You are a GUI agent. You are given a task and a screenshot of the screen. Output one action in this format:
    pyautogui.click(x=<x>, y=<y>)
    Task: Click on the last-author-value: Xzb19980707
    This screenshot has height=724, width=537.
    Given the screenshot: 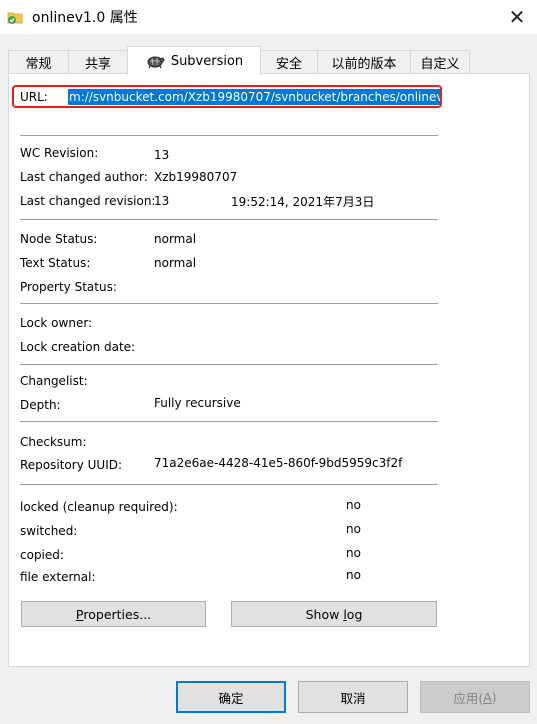 What is the action you would take?
    pyautogui.click(x=196, y=177)
    